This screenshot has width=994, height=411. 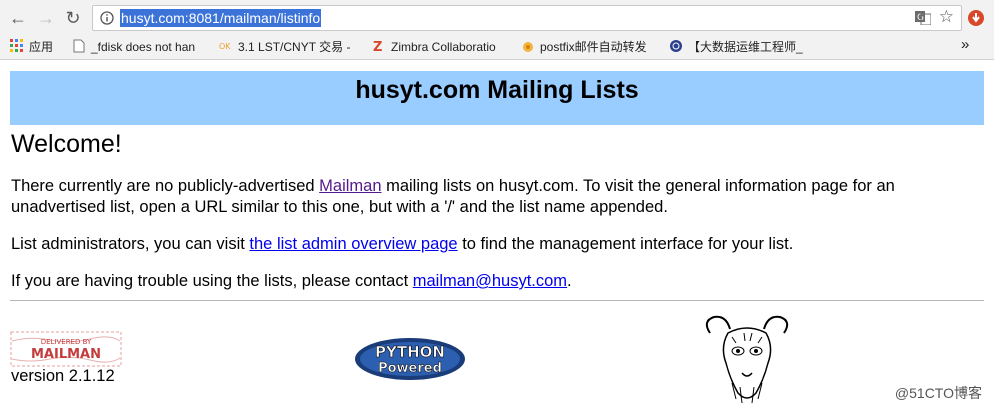 I want to click on address-bar: husyt.com:8081/mailman/listinfo G ☆, so click(x=527, y=18).